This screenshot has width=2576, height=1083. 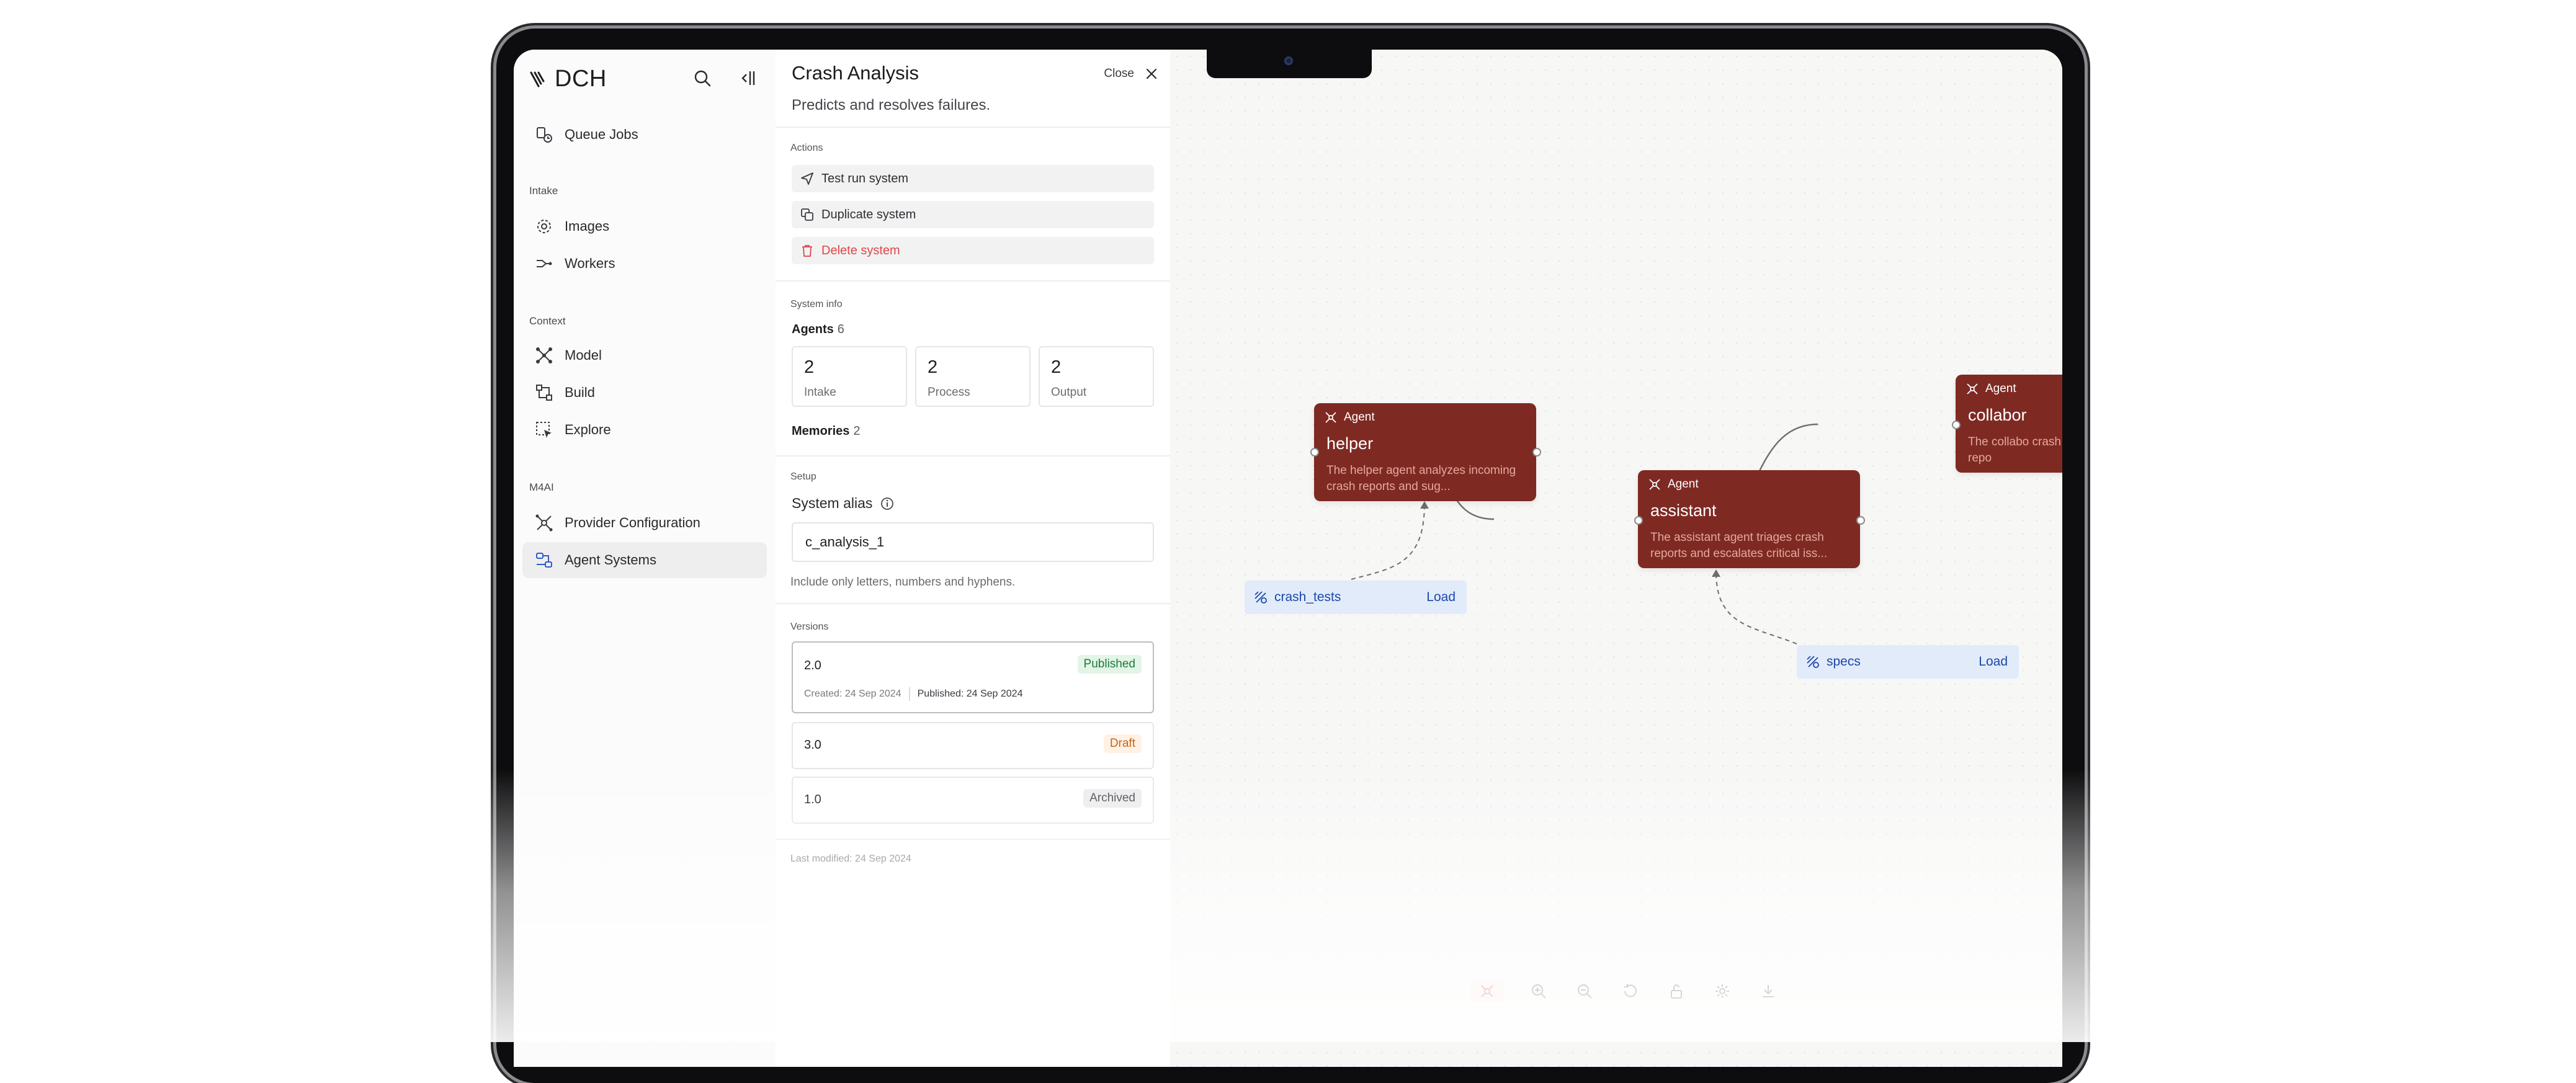 What do you see at coordinates (973, 745) in the screenshot?
I see `version-row: 3.0 Draft` at bounding box center [973, 745].